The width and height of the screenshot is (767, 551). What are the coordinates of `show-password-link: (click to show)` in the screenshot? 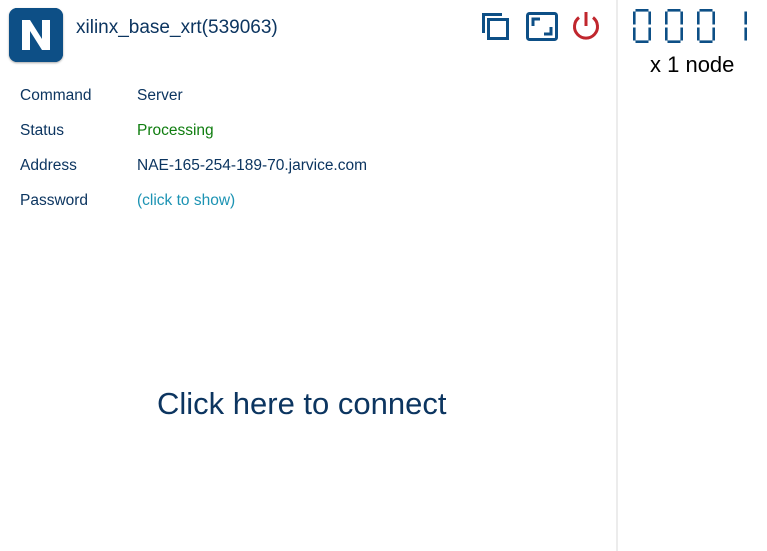 It's located at (186, 201).